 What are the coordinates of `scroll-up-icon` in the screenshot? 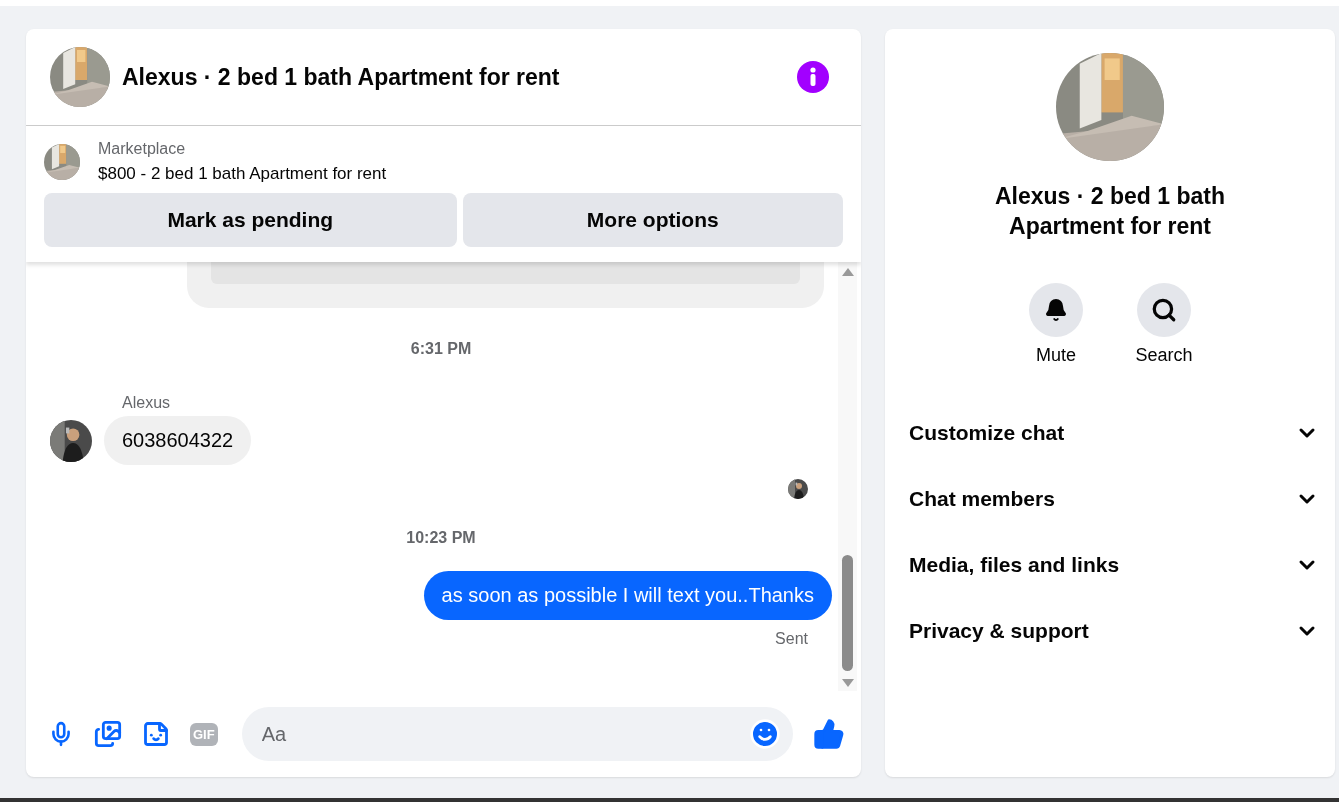 It's located at (847, 272).